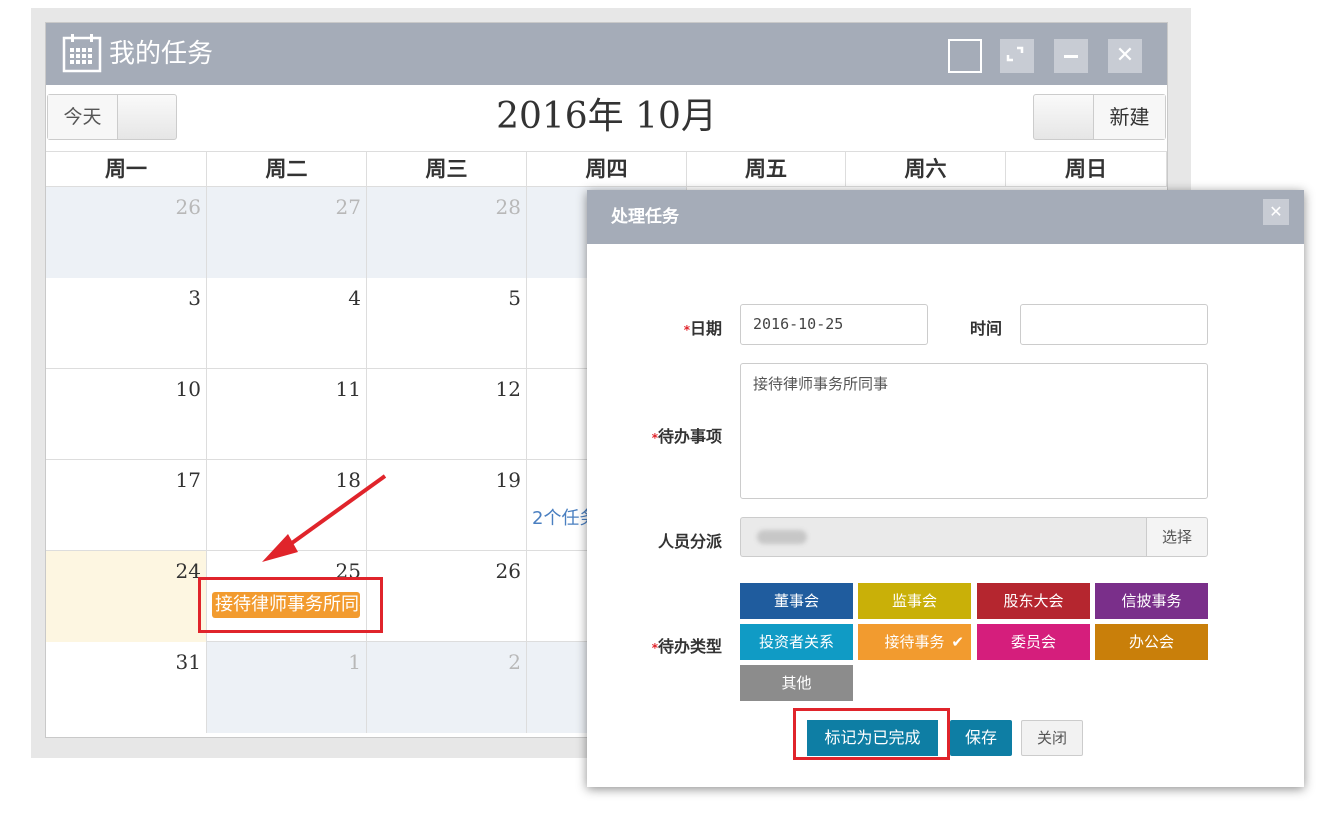 The height and width of the screenshot is (831, 1325). What do you see at coordinates (606, 116) in the screenshot?
I see `month-title: 2016年 10月` at bounding box center [606, 116].